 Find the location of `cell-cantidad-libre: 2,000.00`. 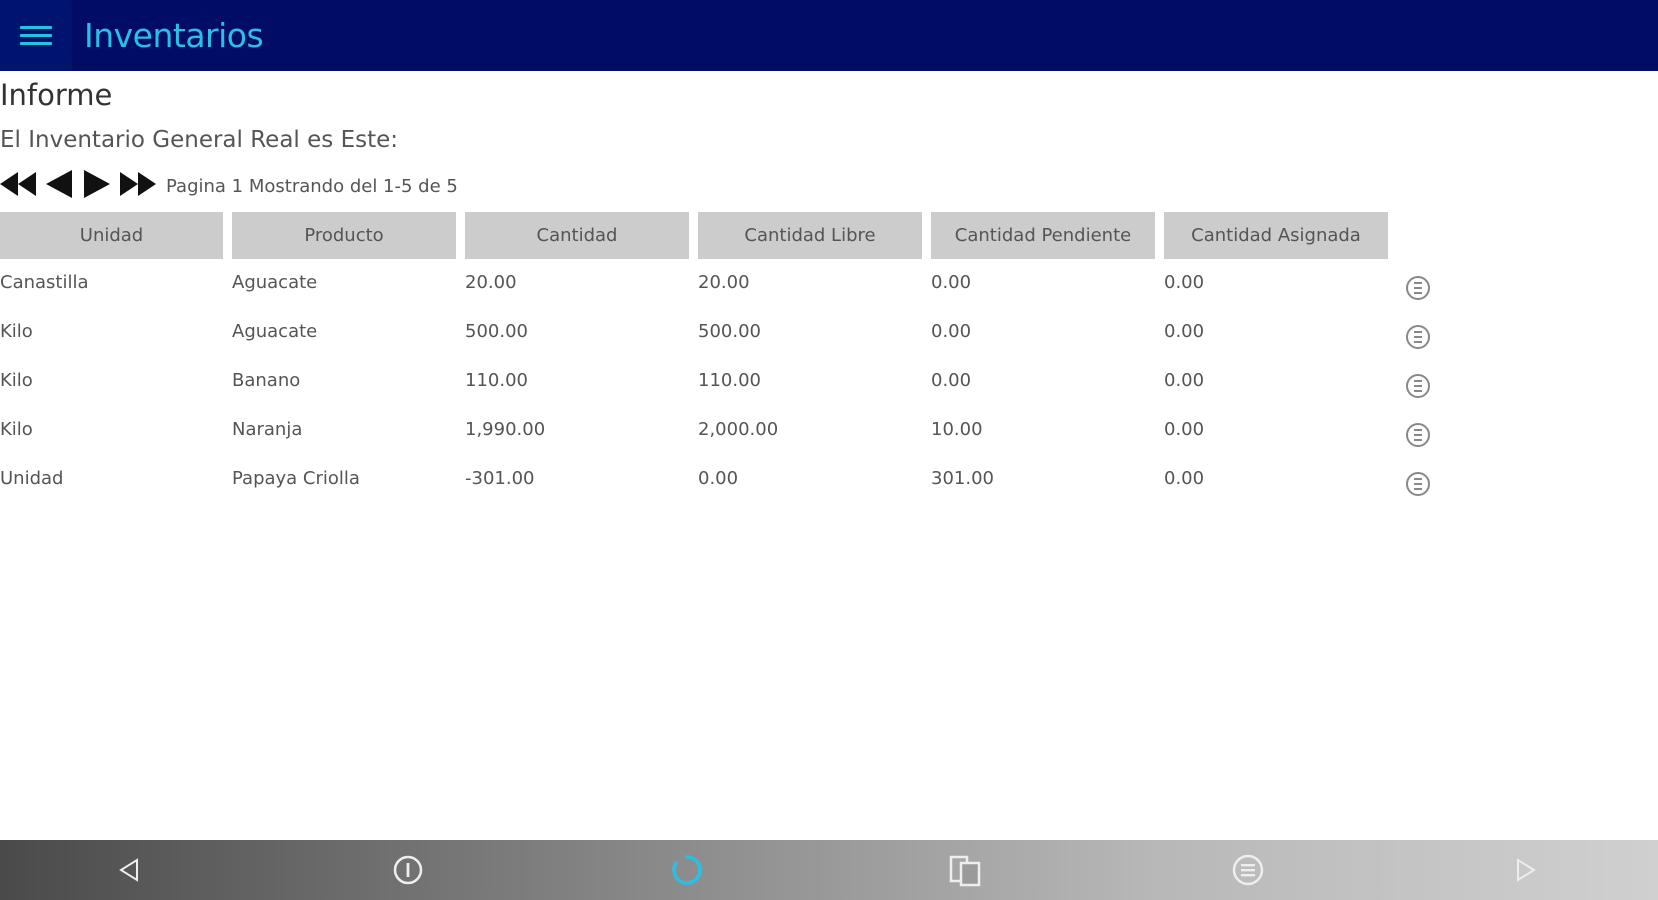

cell-cantidad-libre: 2,000.00 is located at coordinates (738, 429).